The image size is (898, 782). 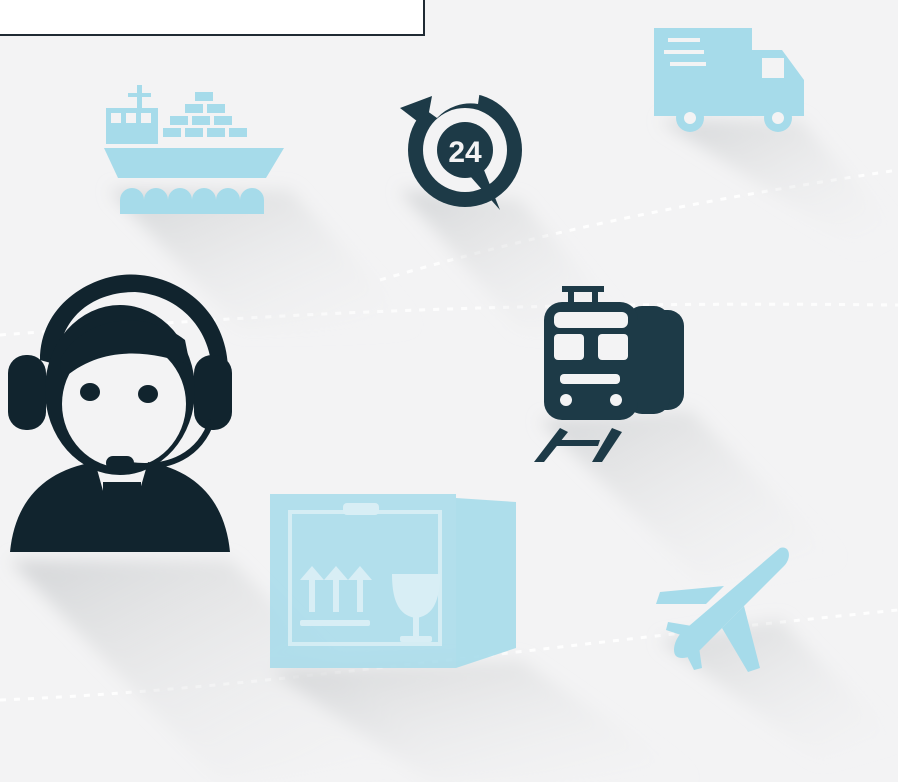 What do you see at coordinates (120, 413) in the screenshot?
I see `customer-service-agent-icon` at bounding box center [120, 413].